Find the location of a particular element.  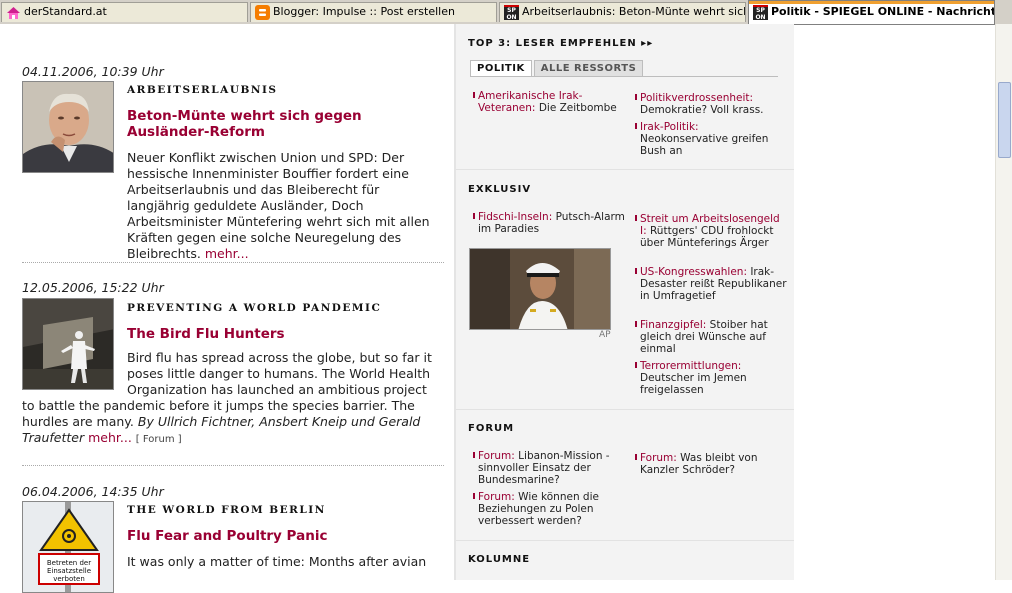

kolumne-title: KOLUMNE is located at coordinates (499, 559).